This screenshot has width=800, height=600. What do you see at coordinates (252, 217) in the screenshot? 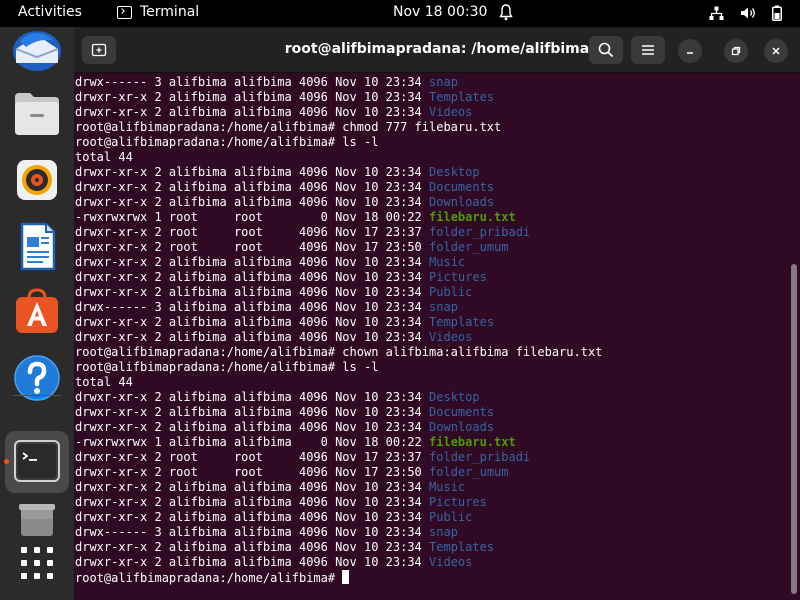
I see `listing-meta: -rwxrwxrwx 1 root root 0 Nov 18 00:22` at bounding box center [252, 217].